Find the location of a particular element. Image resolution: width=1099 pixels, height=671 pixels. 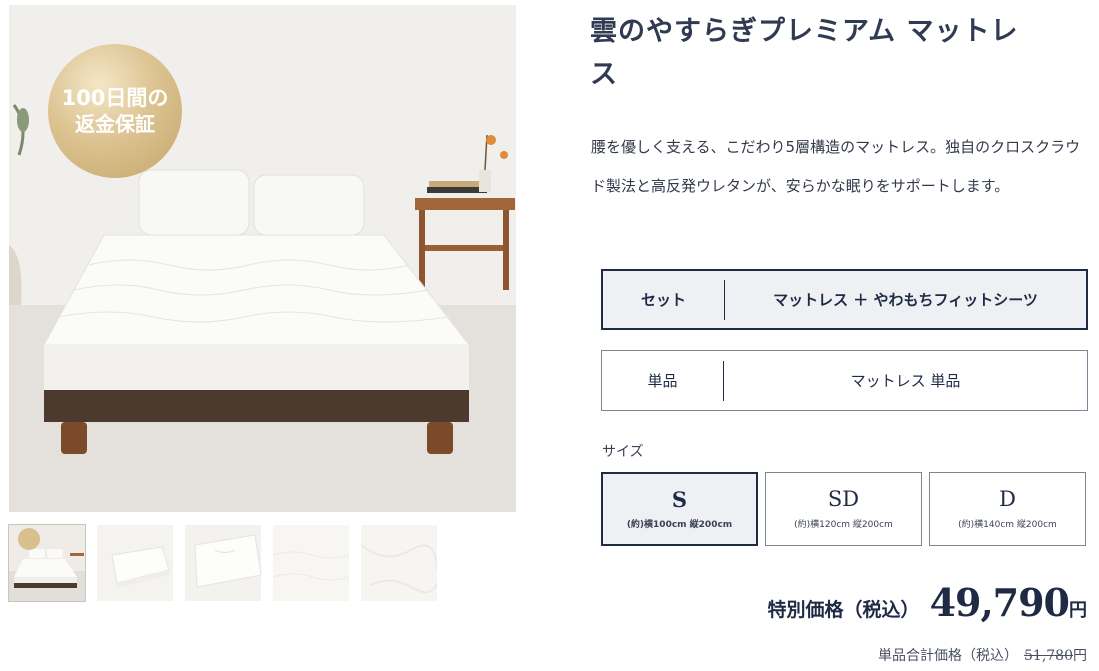

option-set-label: セット is located at coordinates (663, 300).